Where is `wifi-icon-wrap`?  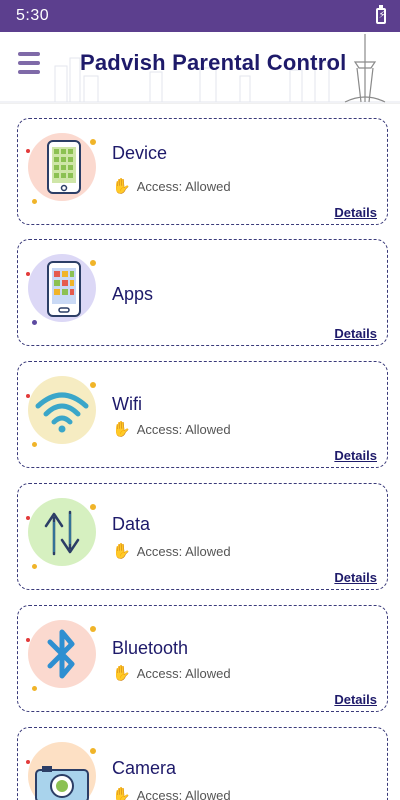 wifi-icon-wrap is located at coordinates (63, 412).